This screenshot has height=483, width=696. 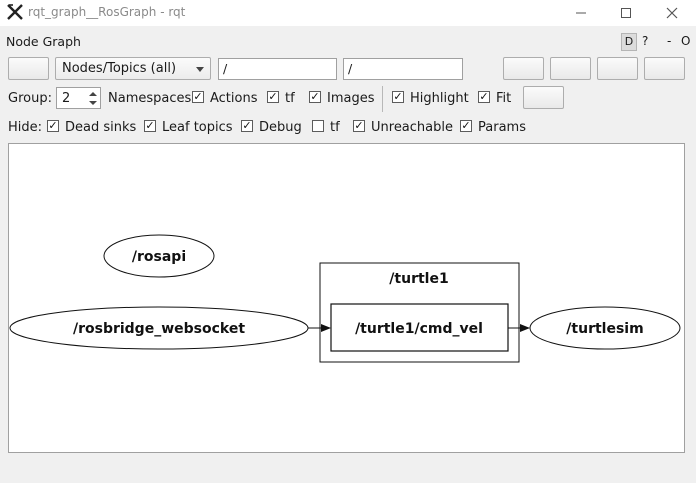 What do you see at coordinates (645, 41) in the screenshot?
I see `help-button: ?` at bounding box center [645, 41].